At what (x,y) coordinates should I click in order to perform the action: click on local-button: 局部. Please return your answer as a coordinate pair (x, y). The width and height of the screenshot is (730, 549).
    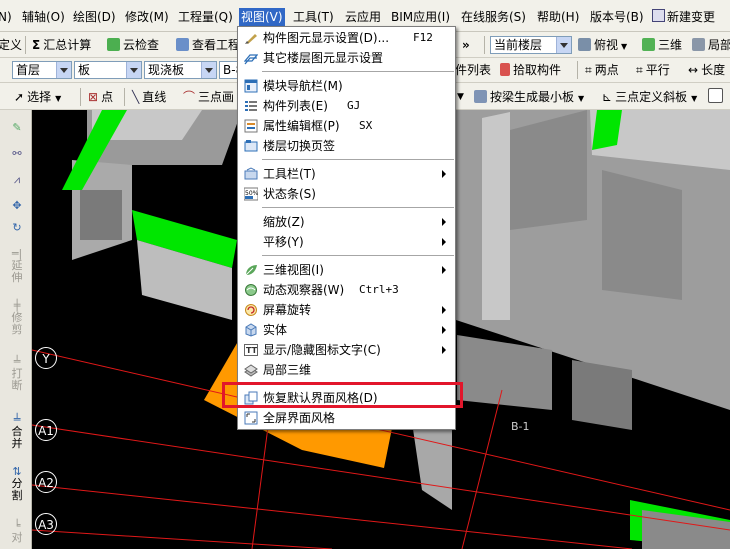
    Looking at the image, I should click on (711, 45).